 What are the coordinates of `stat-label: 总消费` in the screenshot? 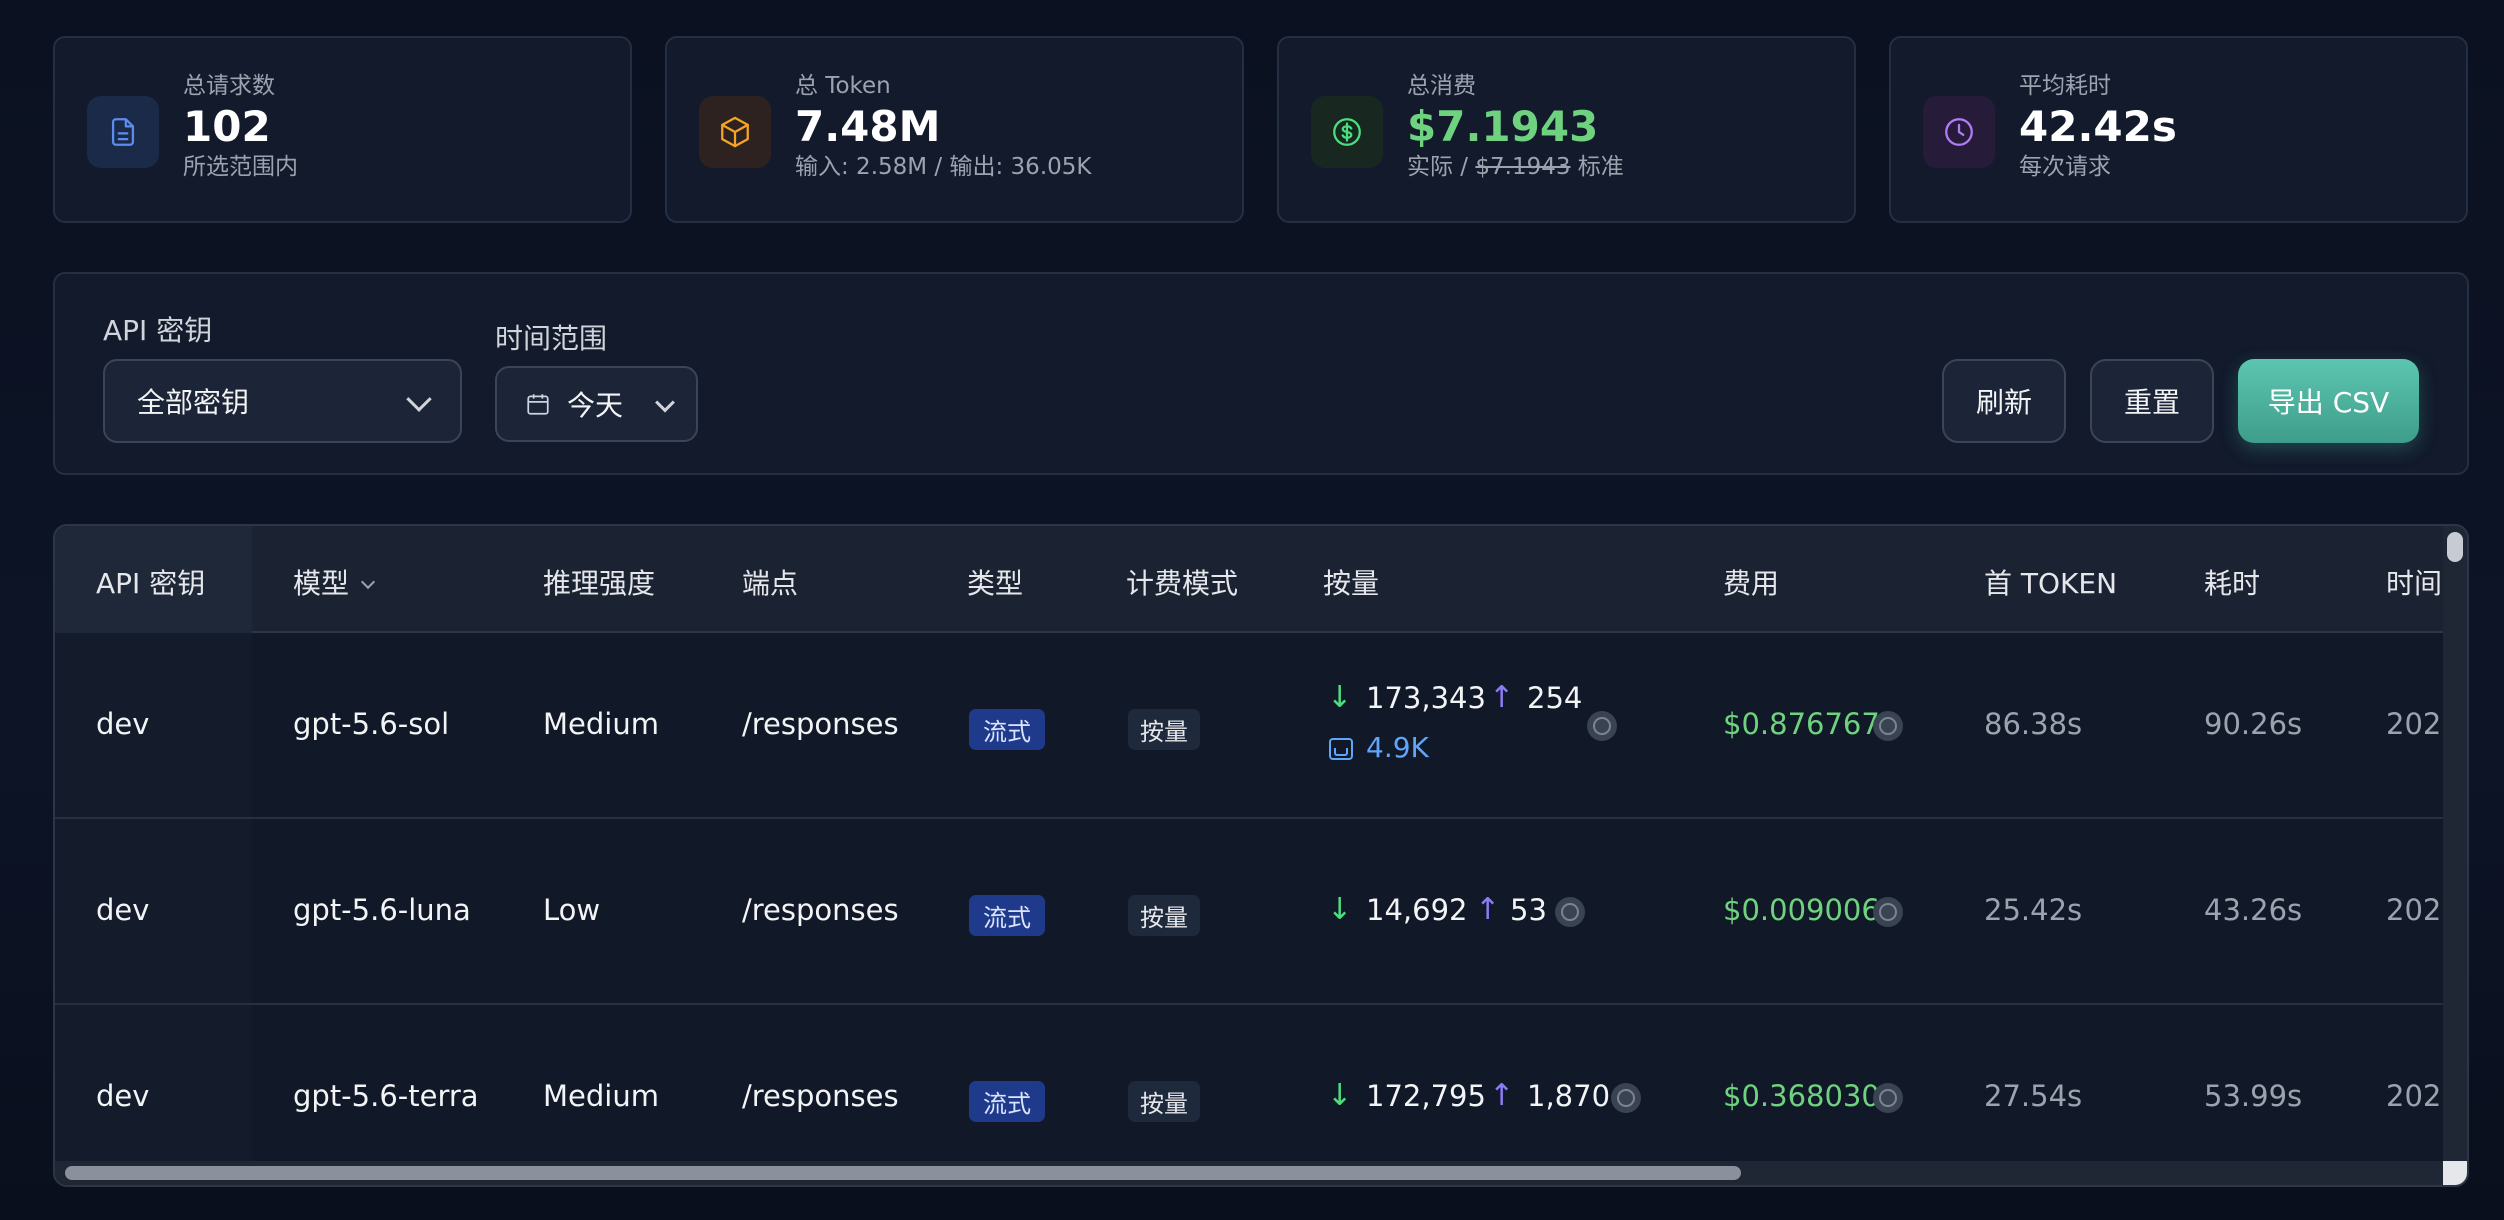 It's located at (1441, 86).